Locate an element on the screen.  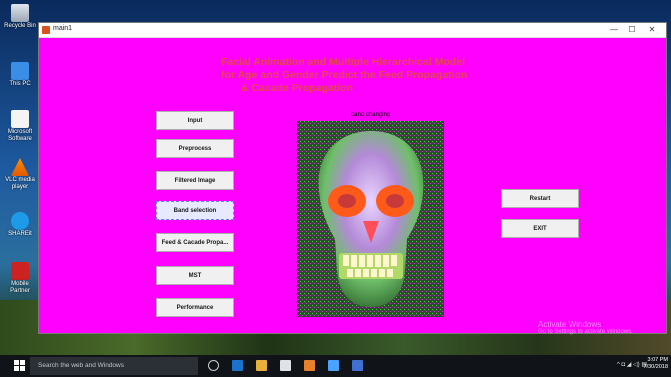
desktop-icon-this-pc: This PC is located at coordinates (20, 75).